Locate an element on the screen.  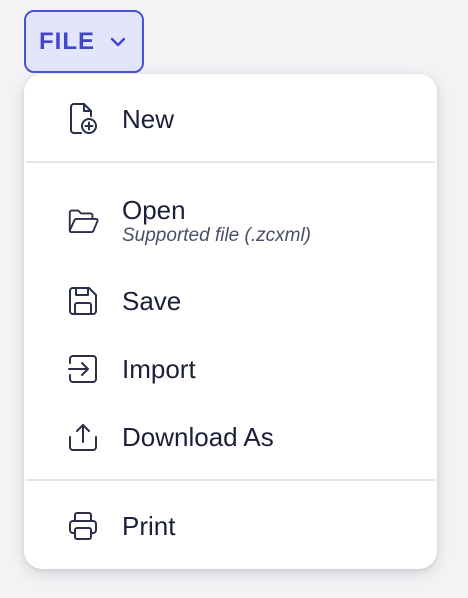
upload-icon is located at coordinates (83, 437).